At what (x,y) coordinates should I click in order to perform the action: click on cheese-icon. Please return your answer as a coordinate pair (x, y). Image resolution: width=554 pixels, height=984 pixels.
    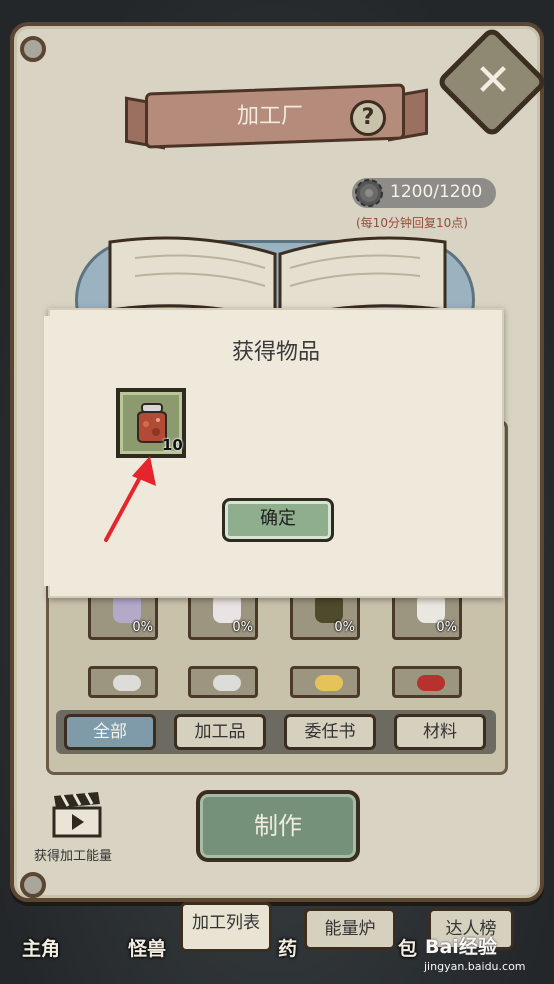
    Looking at the image, I should click on (329, 683).